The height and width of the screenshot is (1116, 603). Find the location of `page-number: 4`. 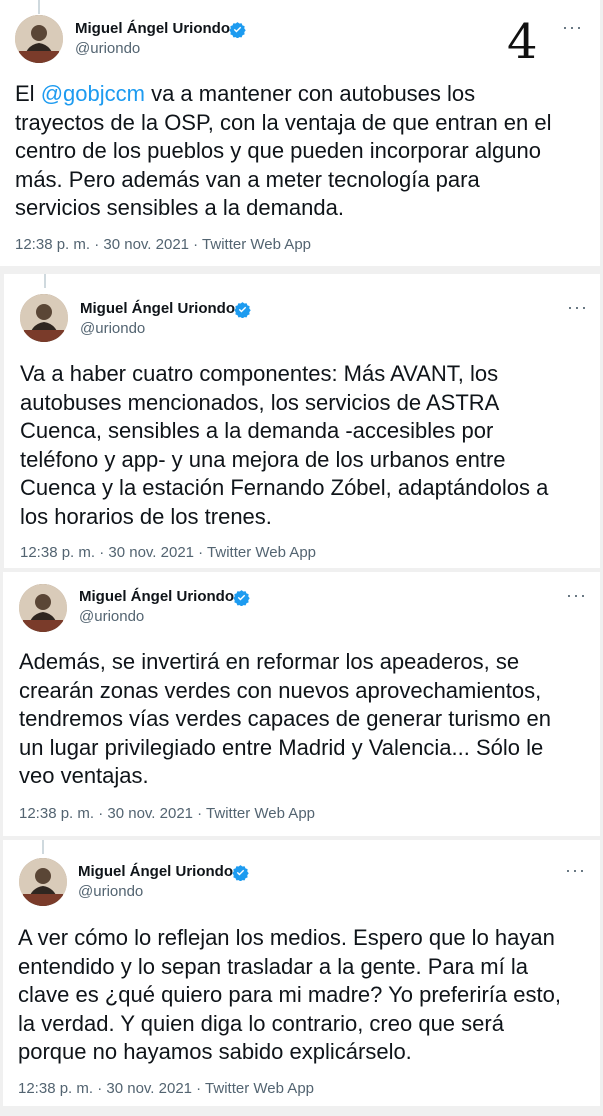

page-number: 4 is located at coordinates (522, 42).